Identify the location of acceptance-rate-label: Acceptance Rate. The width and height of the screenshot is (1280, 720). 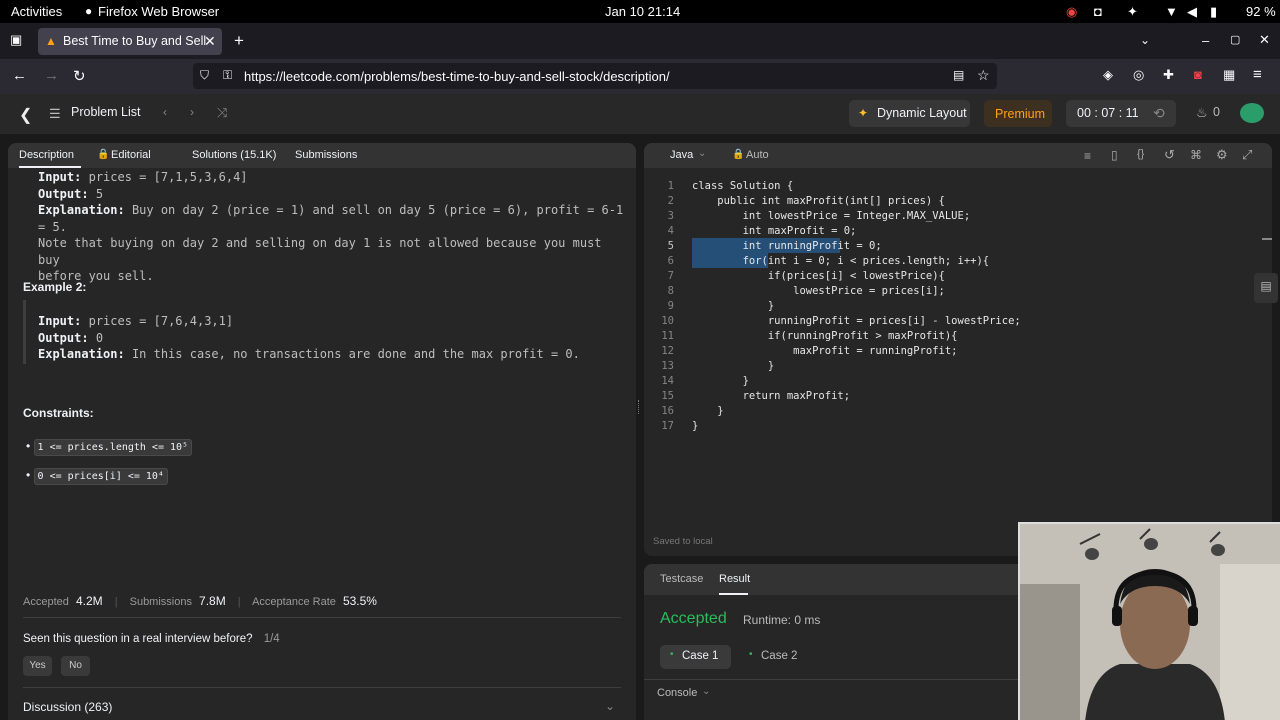
(294, 602).